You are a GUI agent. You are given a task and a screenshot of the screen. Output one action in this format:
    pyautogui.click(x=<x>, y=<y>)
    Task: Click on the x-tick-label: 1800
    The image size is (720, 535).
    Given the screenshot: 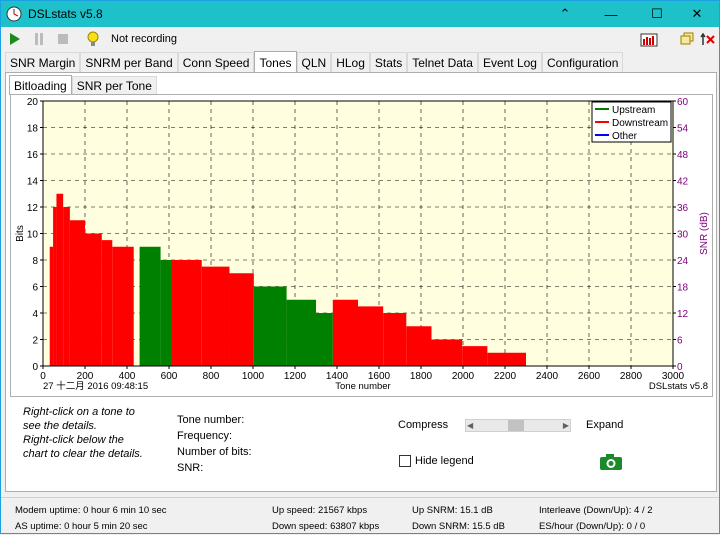 What is the action you would take?
    pyautogui.click(x=421, y=376)
    